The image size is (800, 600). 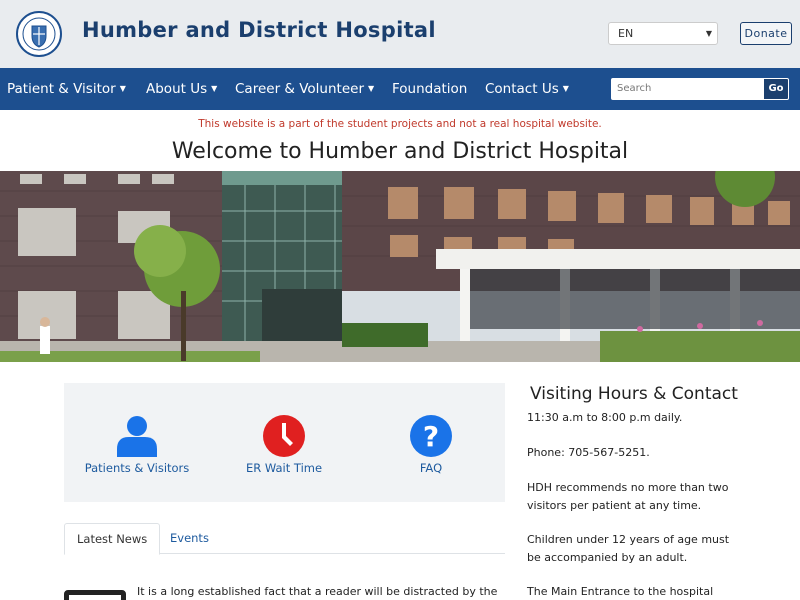 What do you see at coordinates (634, 394) in the screenshot?
I see `visiting-hours-title: Visiting Hours & Contact` at bounding box center [634, 394].